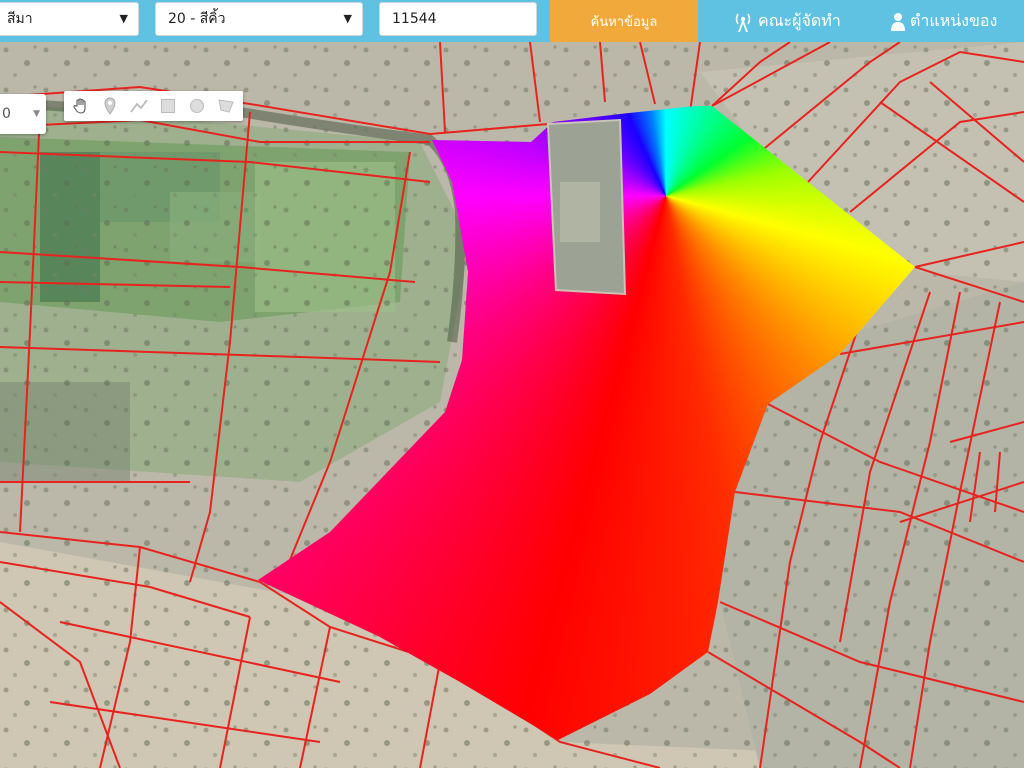 The image size is (1024, 768). Describe the element at coordinates (23, 114) in the screenshot. I see `layer-select: 0 ▼` at that location.